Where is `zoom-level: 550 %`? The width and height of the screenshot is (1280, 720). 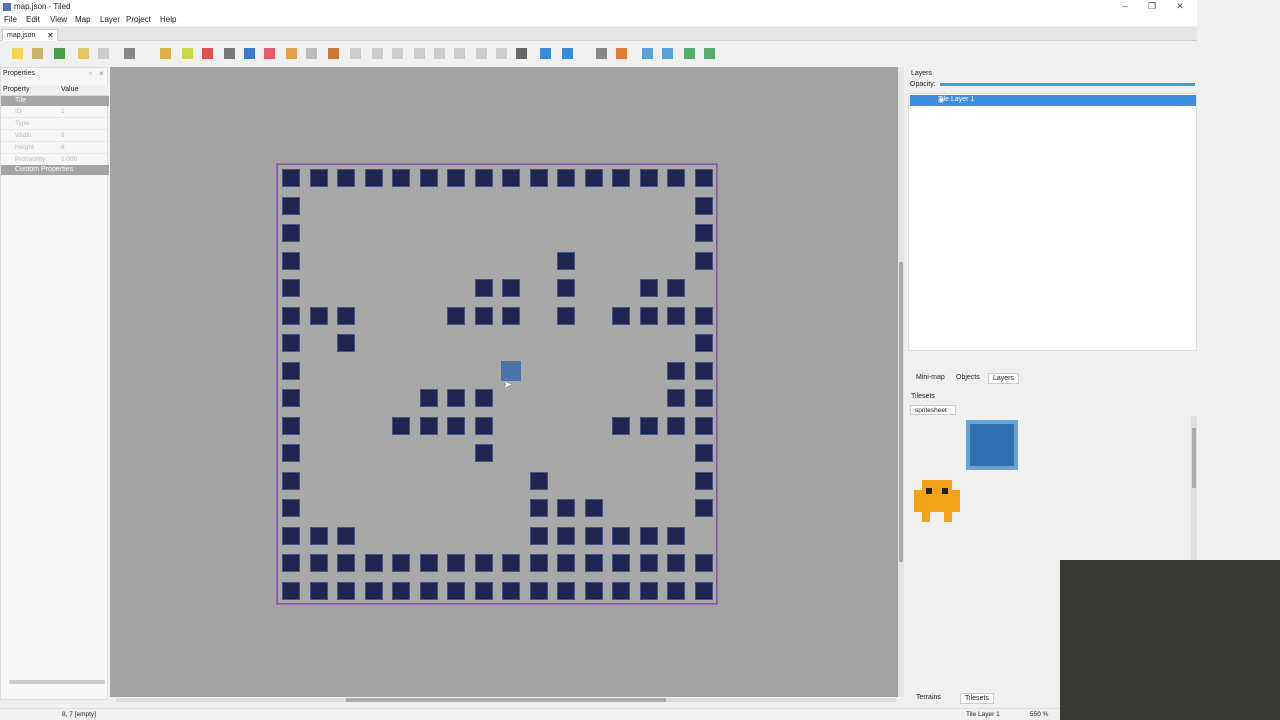 zoom-level: 550 % is located at coordinates (1039, 714).